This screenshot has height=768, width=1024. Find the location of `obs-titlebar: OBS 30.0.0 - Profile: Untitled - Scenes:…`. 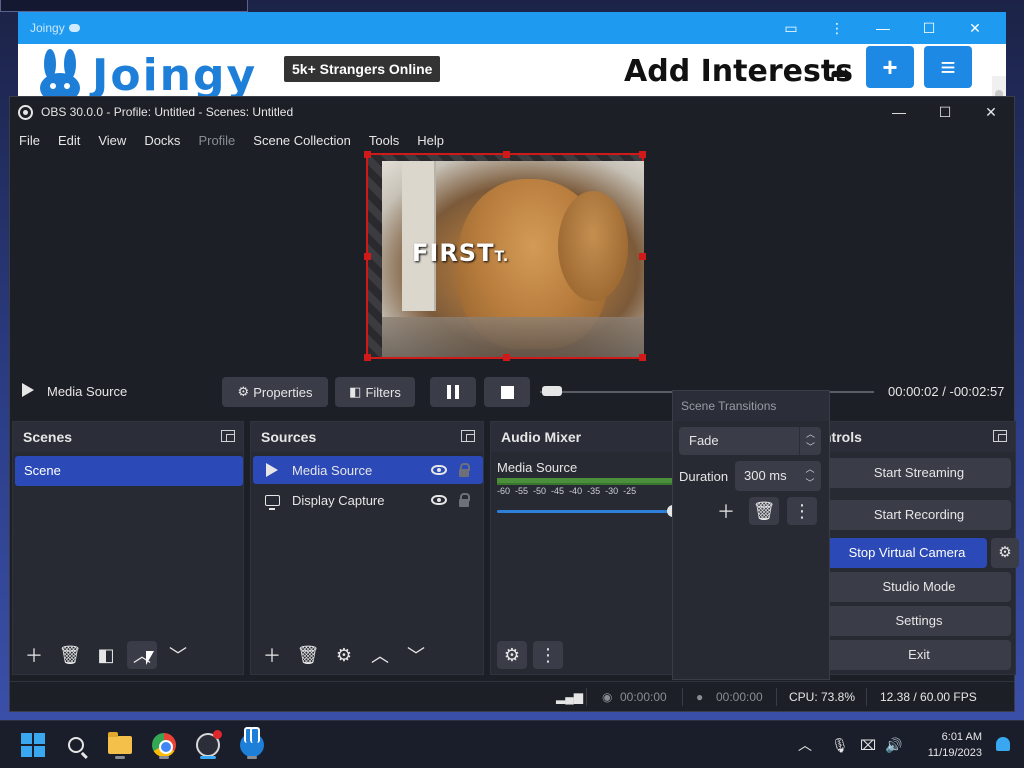

obs-titlebar: OBS 30.0.0 - Profile: Untitled - Scenes:… is located at coordinates (512, 112).